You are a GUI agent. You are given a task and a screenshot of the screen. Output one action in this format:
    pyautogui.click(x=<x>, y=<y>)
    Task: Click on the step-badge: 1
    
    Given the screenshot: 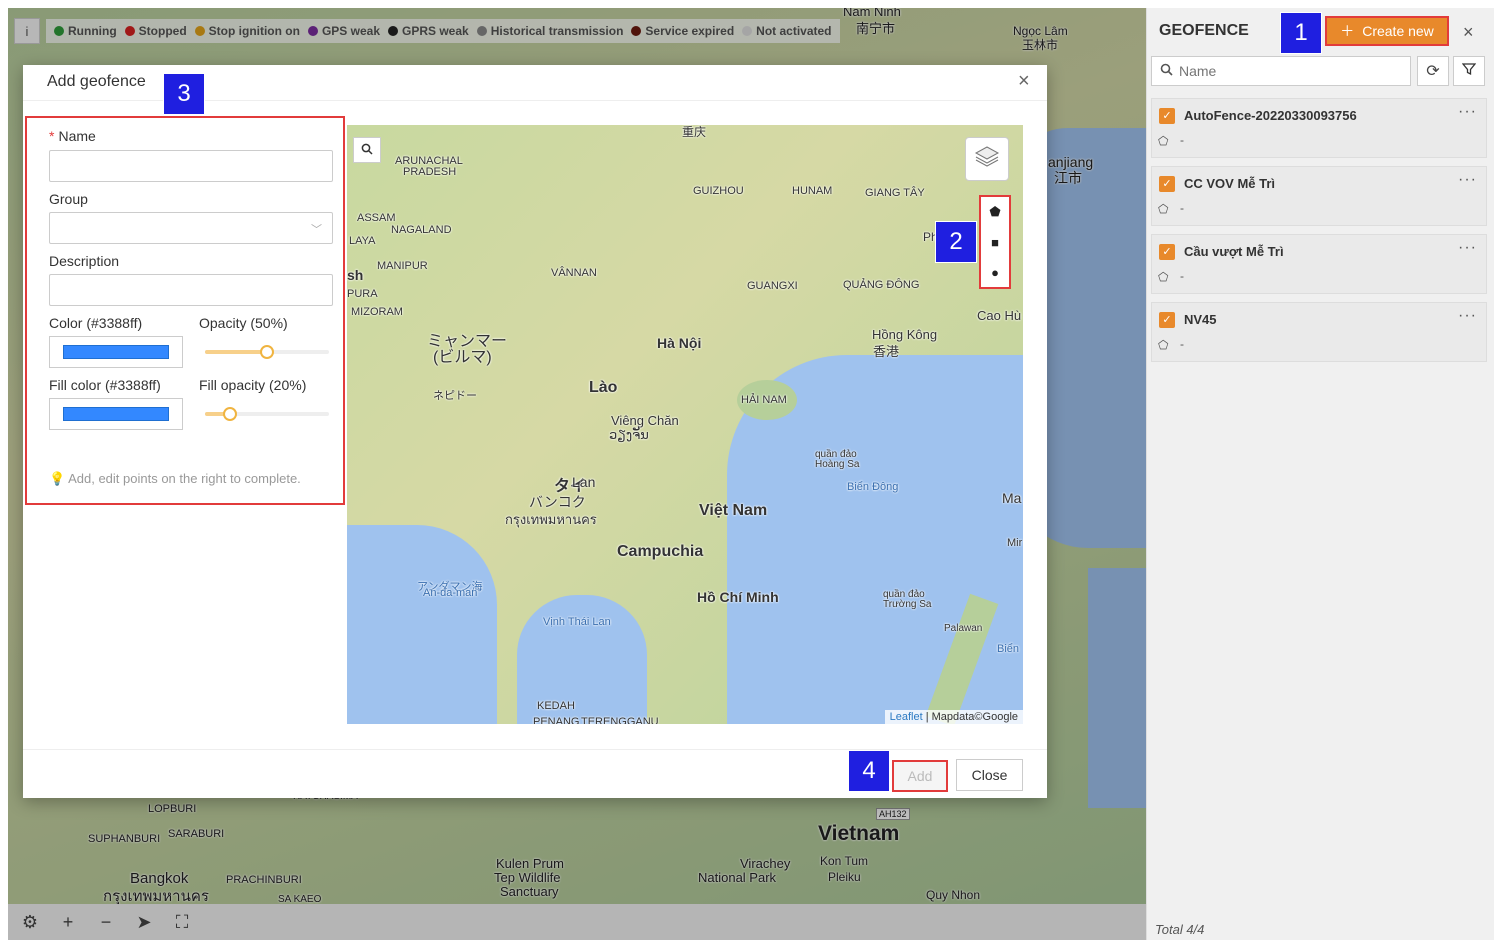 What is the action you would take?
    pyautogui.click(x=1301, y=33)
    